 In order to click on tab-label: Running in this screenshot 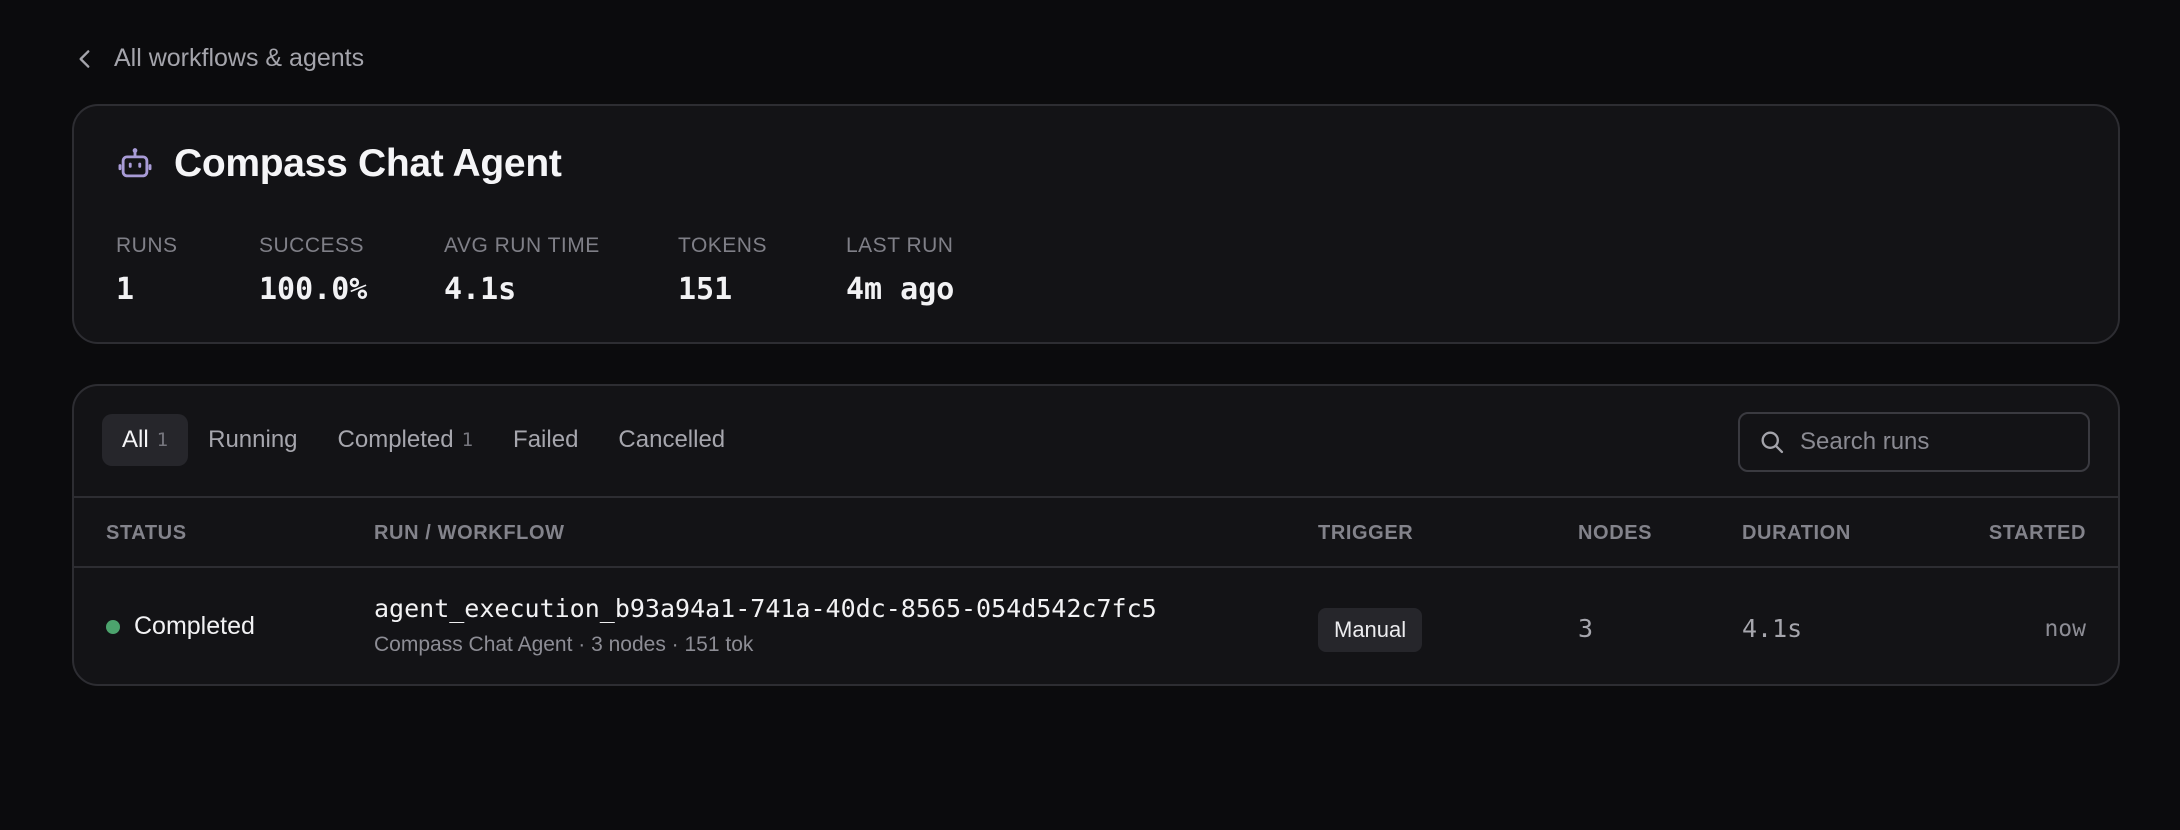, I will do `click(253, 439)`.